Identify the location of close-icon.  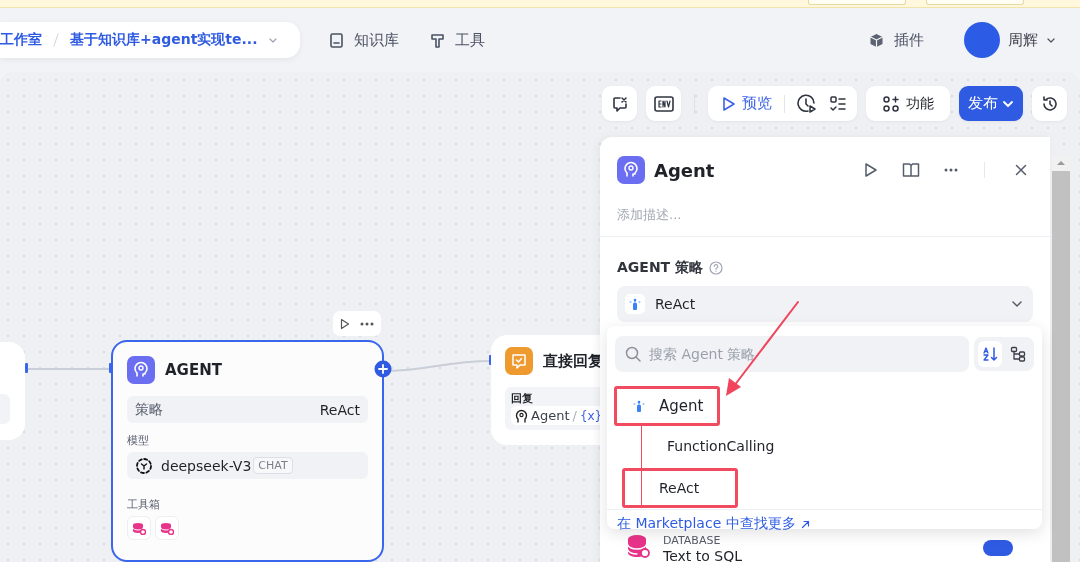
(1021, 170).